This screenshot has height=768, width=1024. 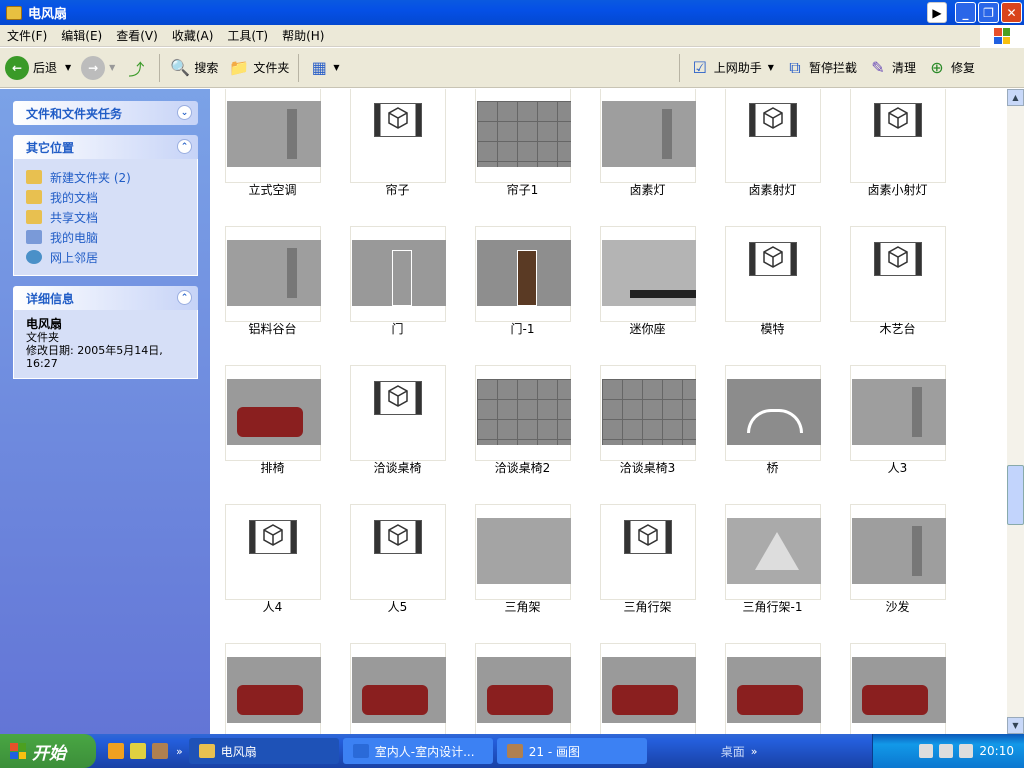 I want to click on place-shared-documents: 共享文档, so click(x=106, y=217).